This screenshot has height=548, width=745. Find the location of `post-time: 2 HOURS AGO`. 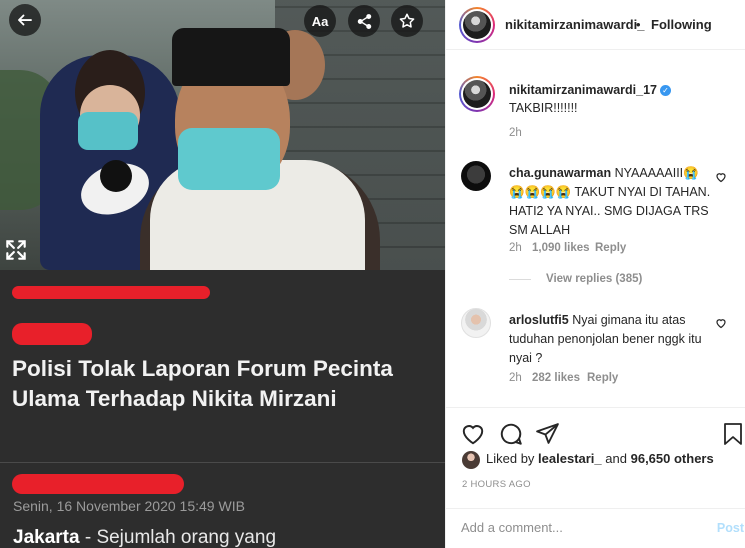

post-time: 2 HOURS AGO is located at coordinates (496, 484).